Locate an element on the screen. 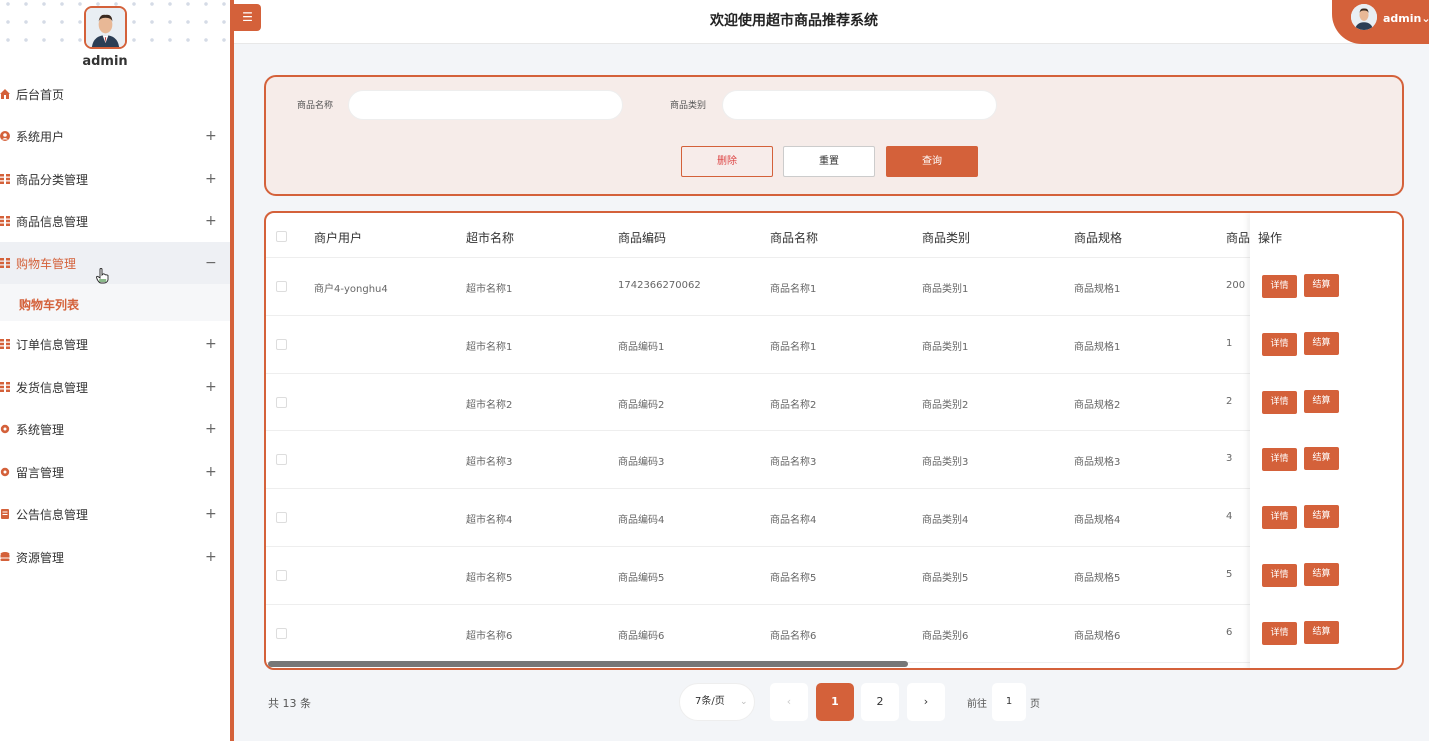 The height and width of the screenshot is (741, 1429). table-cell: 商品名称3 is located at coordinates (793, 463).